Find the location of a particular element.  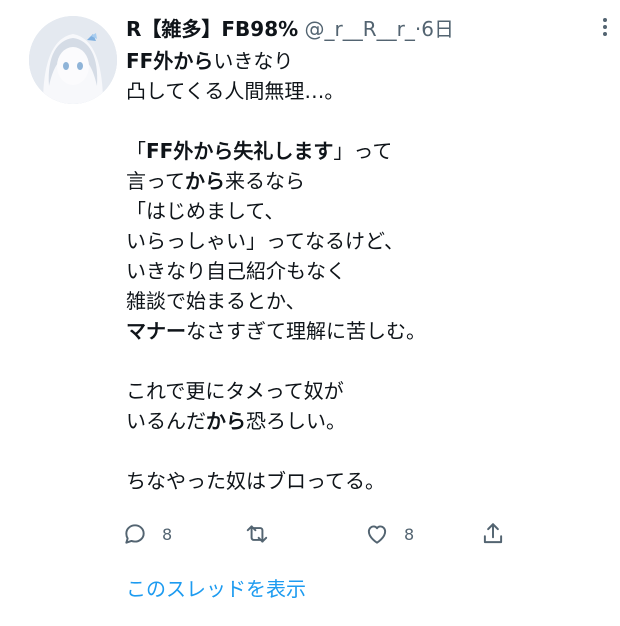

share-button is located at coordinates (493, 534).